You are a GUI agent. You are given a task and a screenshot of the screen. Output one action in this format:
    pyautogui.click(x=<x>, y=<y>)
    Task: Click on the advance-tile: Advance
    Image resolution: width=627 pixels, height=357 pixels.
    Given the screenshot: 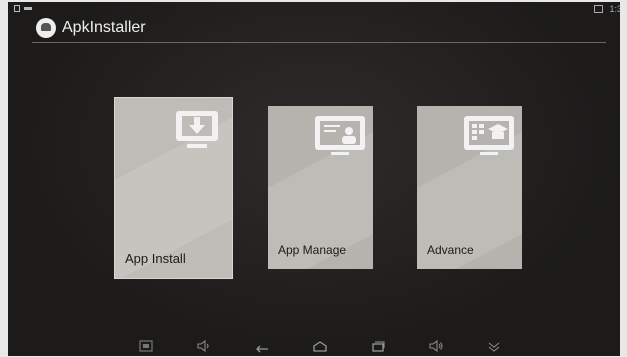 What is the action you would take?
    pyautogui.click(x=469, y=187)
    